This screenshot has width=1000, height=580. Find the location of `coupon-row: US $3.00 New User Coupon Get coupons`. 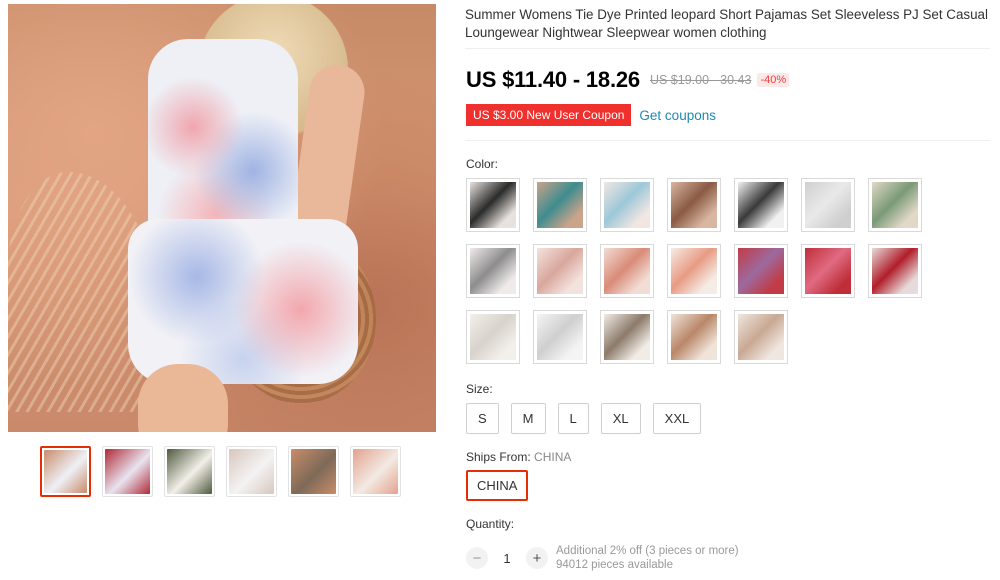

coupon-row: US $3.00 New User Coupon Get coupons is located at coordinates (589, 115).